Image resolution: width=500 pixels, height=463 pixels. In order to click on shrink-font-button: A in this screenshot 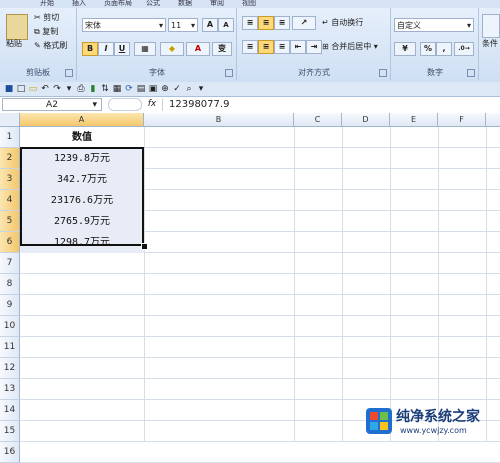, I will do `click(226, 25)`.